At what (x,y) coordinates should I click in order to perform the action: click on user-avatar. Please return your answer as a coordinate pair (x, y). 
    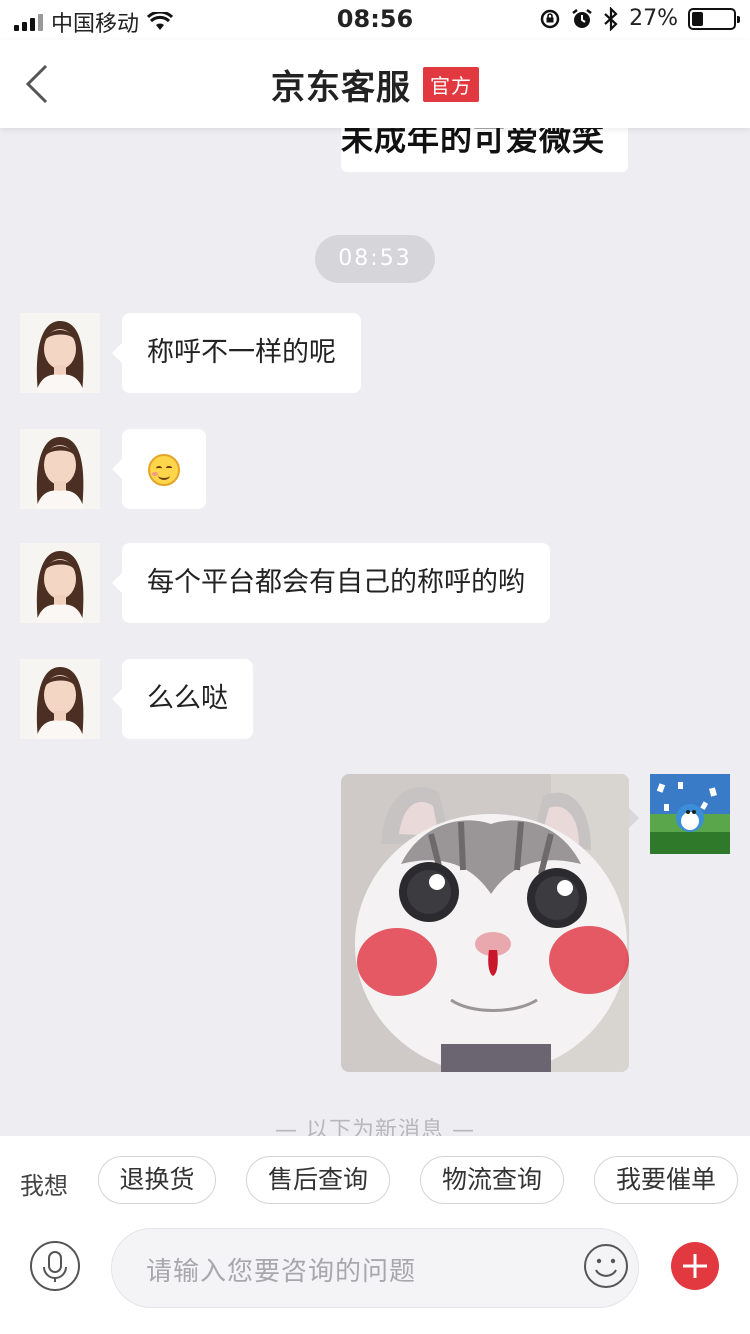
    Looking at the image, I should click on (690, 814).